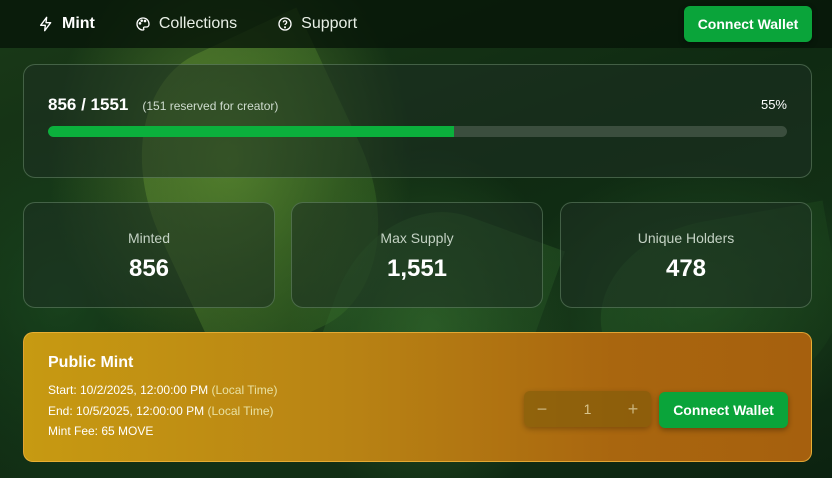 This screenshot has height=478, width=832. Describe the element at coordinates (210, 106) in the screenshot. I see `reserved-note: (151 reserved for creator)` at that location.